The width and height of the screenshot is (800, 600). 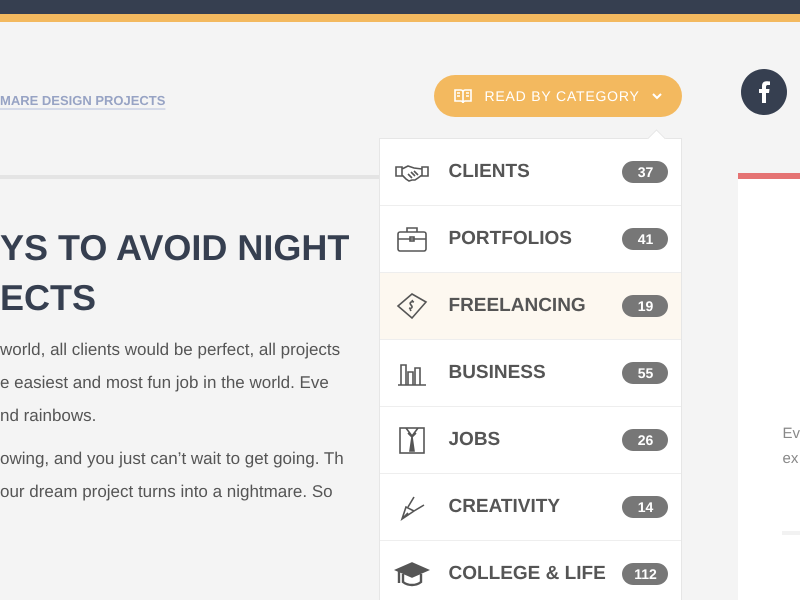 What do you see at coordinates (657, 96) in the screenshot?
I see `chevron-down-icon` at bounding box center [657, 96].